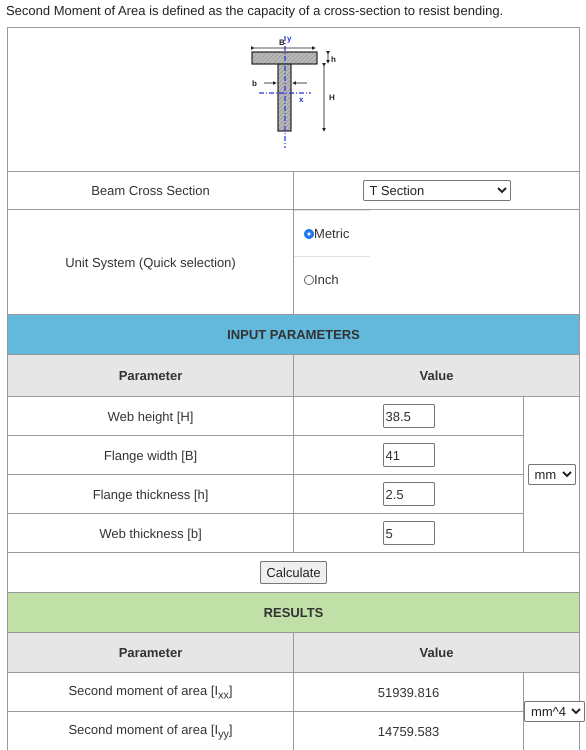 The height and width of the screenshot is (750, 586). I want to click on cross-section-dropdown: T Section, so click(436, 190).